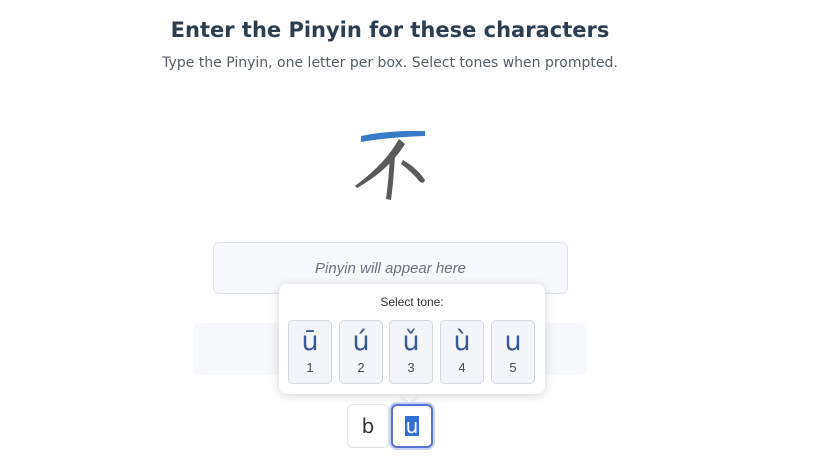 The height and width of the screenshot is (475, 820). I want to click on tone-number: 2, so click(361, 367).